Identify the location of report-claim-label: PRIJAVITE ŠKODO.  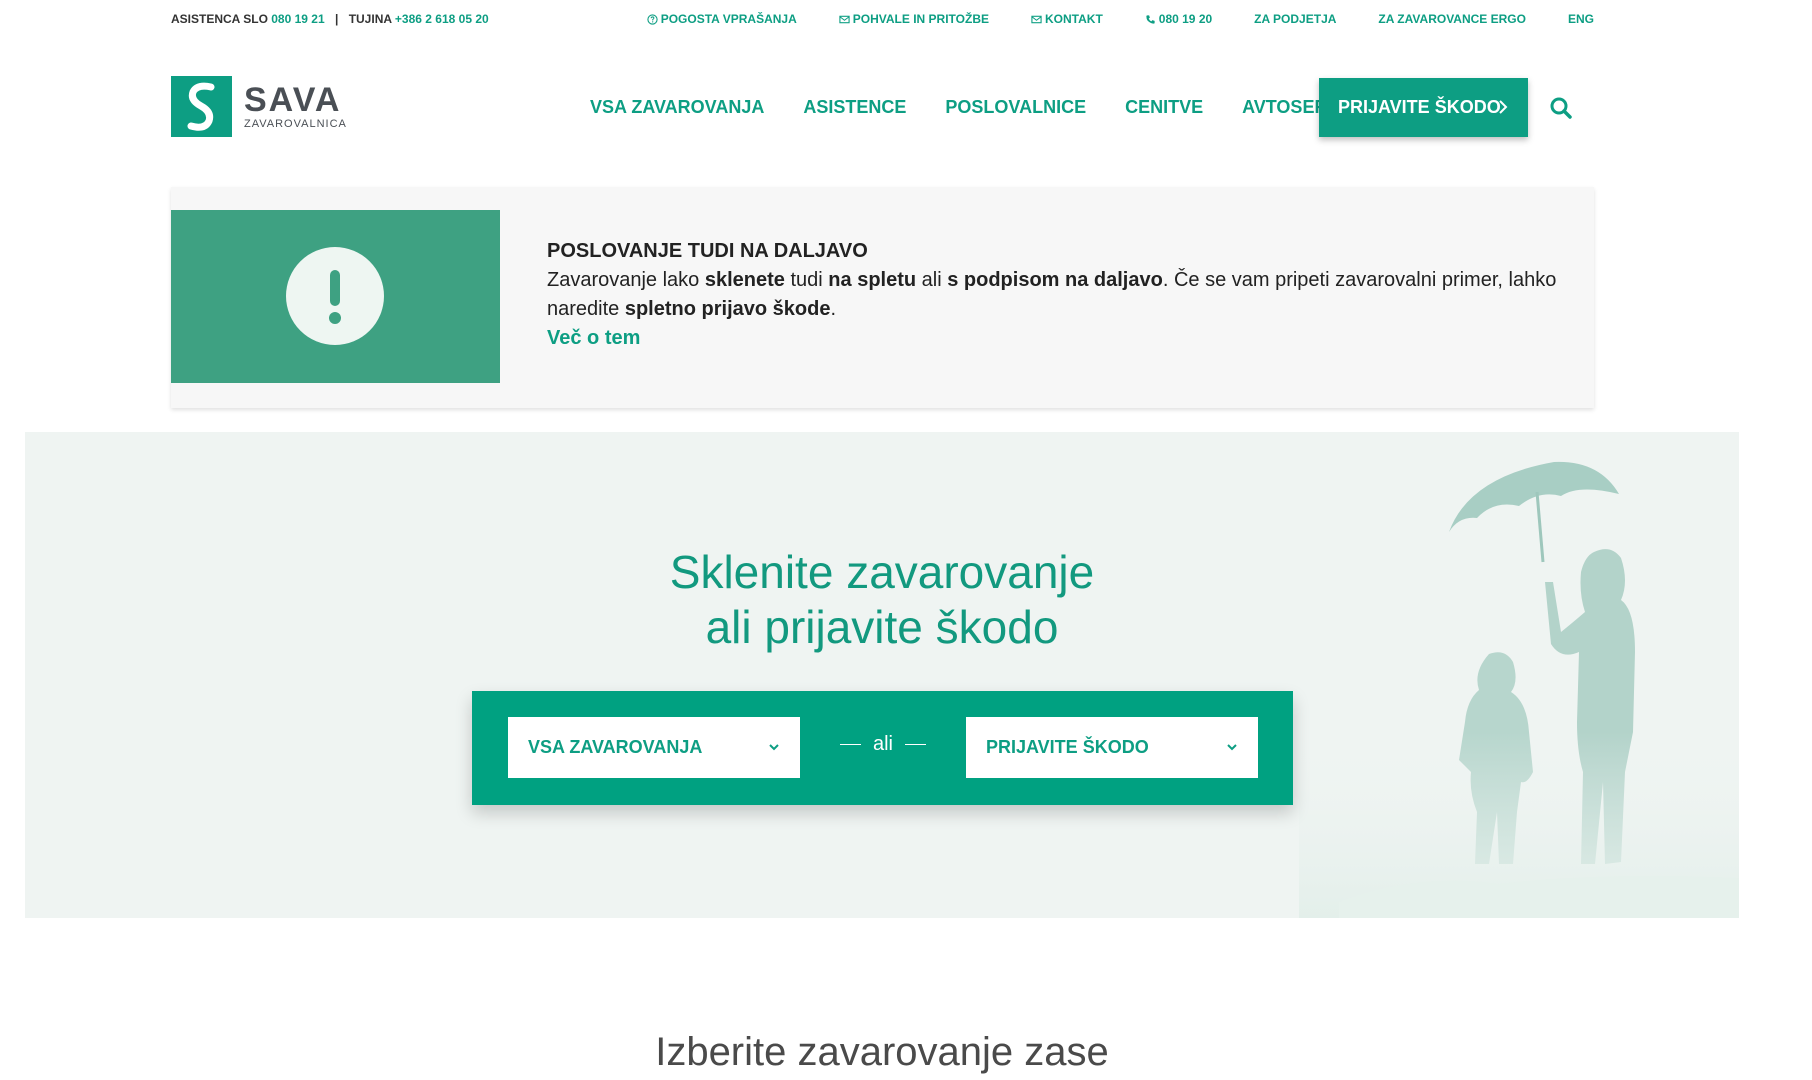
(1419, 107).